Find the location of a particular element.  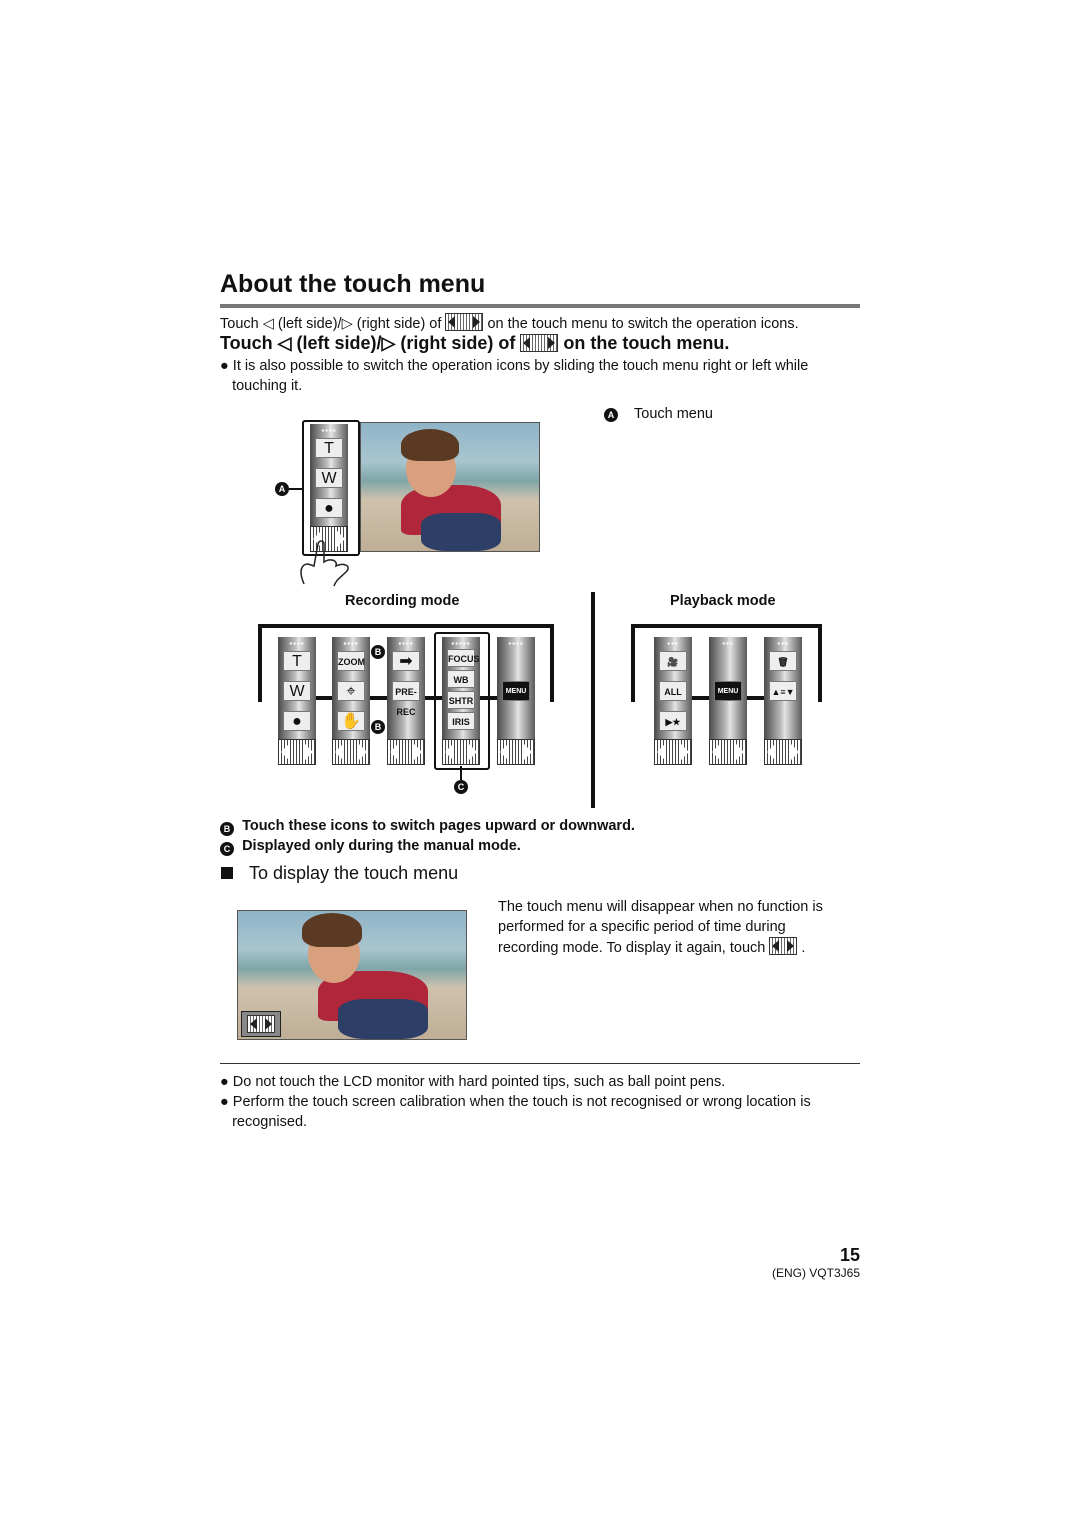

touch-menu: ▪▪▪▪ T W ● is located at coordinates (329, 488).